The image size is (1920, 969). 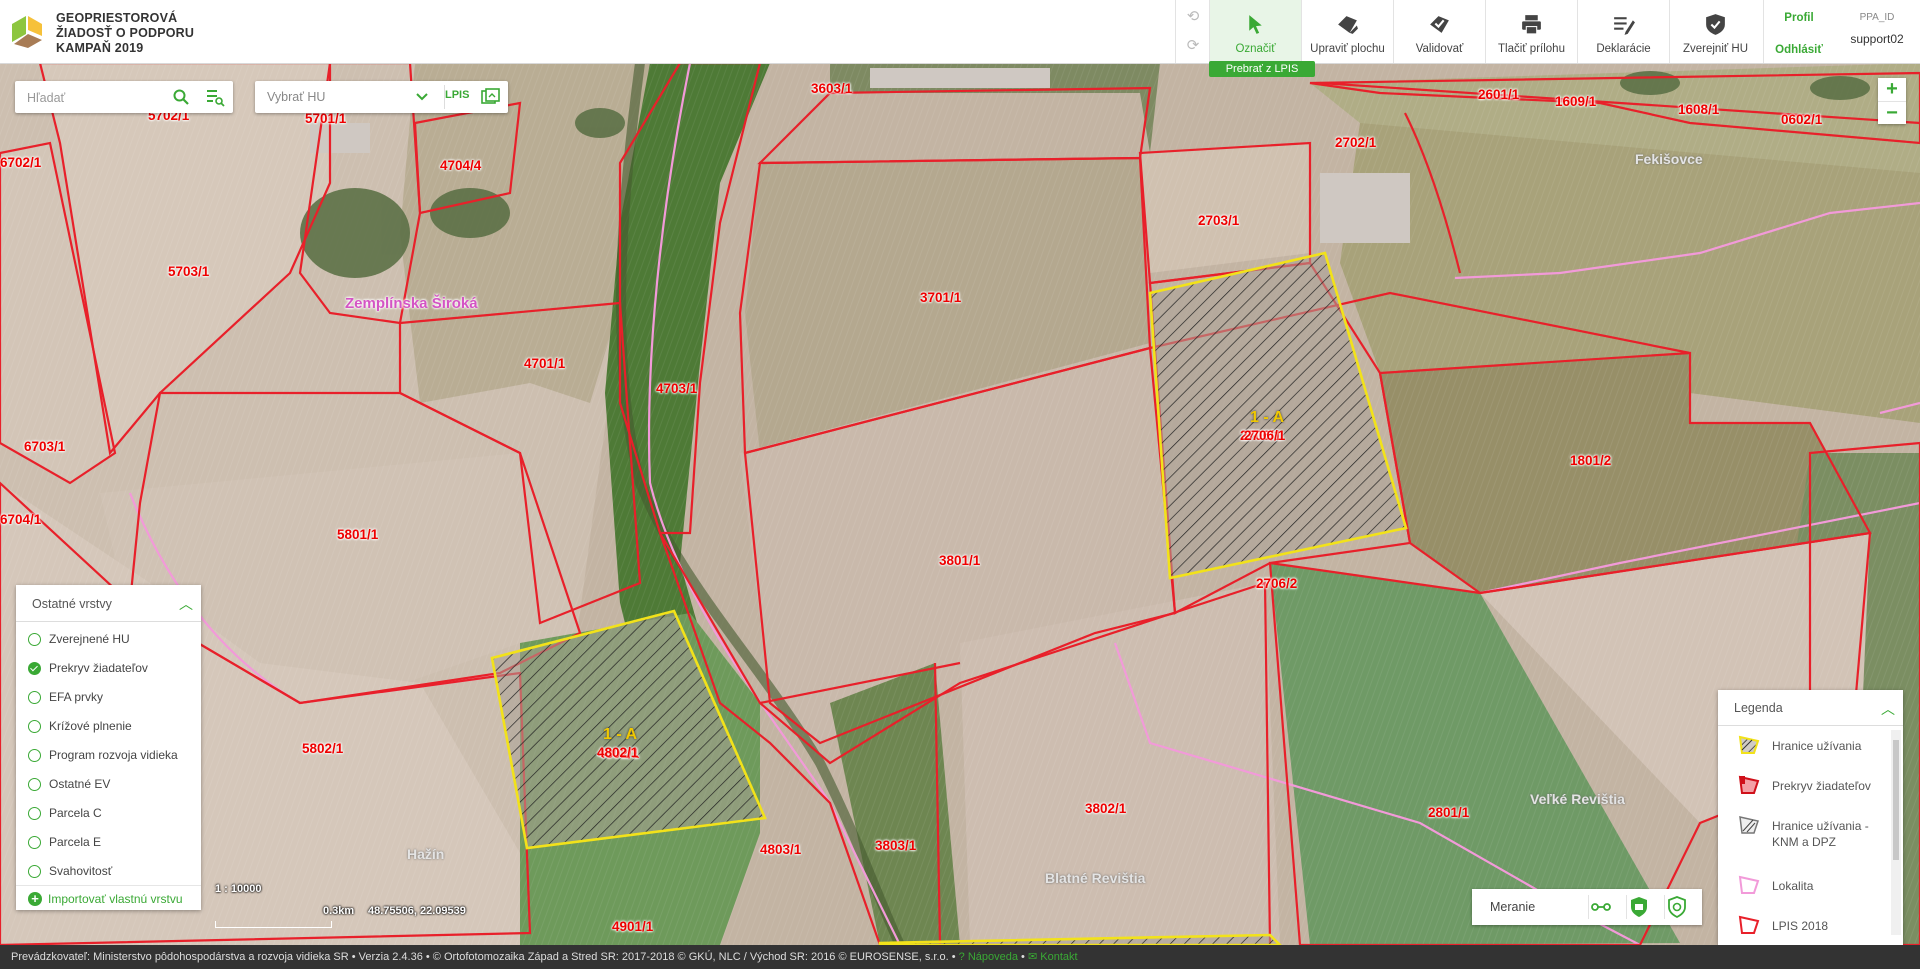 I want to click on help-link: ? Nápoveda, so click(x=988, y=957).